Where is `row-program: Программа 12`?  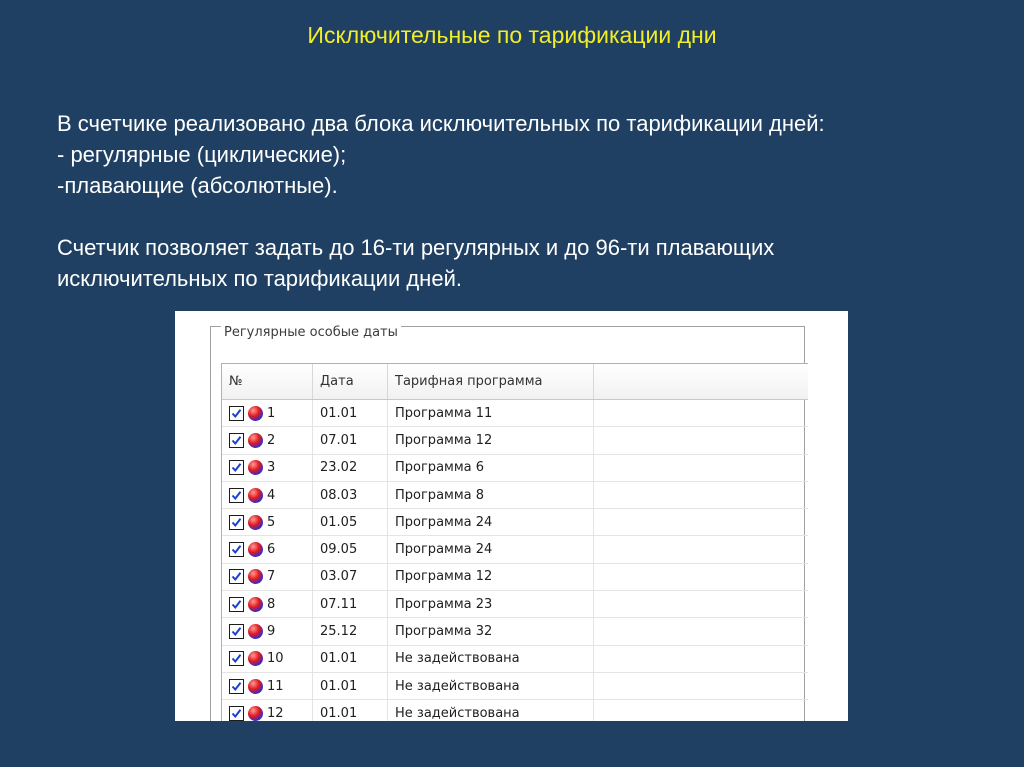 row-program: Программа 12 is located at coordinates (491, 440).